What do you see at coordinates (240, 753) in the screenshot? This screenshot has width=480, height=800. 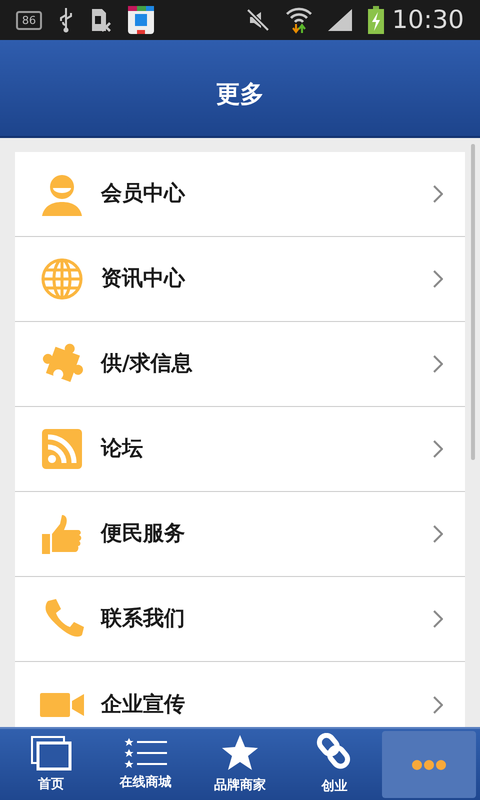 I see `star-icon` at bounding box center [240, 753].